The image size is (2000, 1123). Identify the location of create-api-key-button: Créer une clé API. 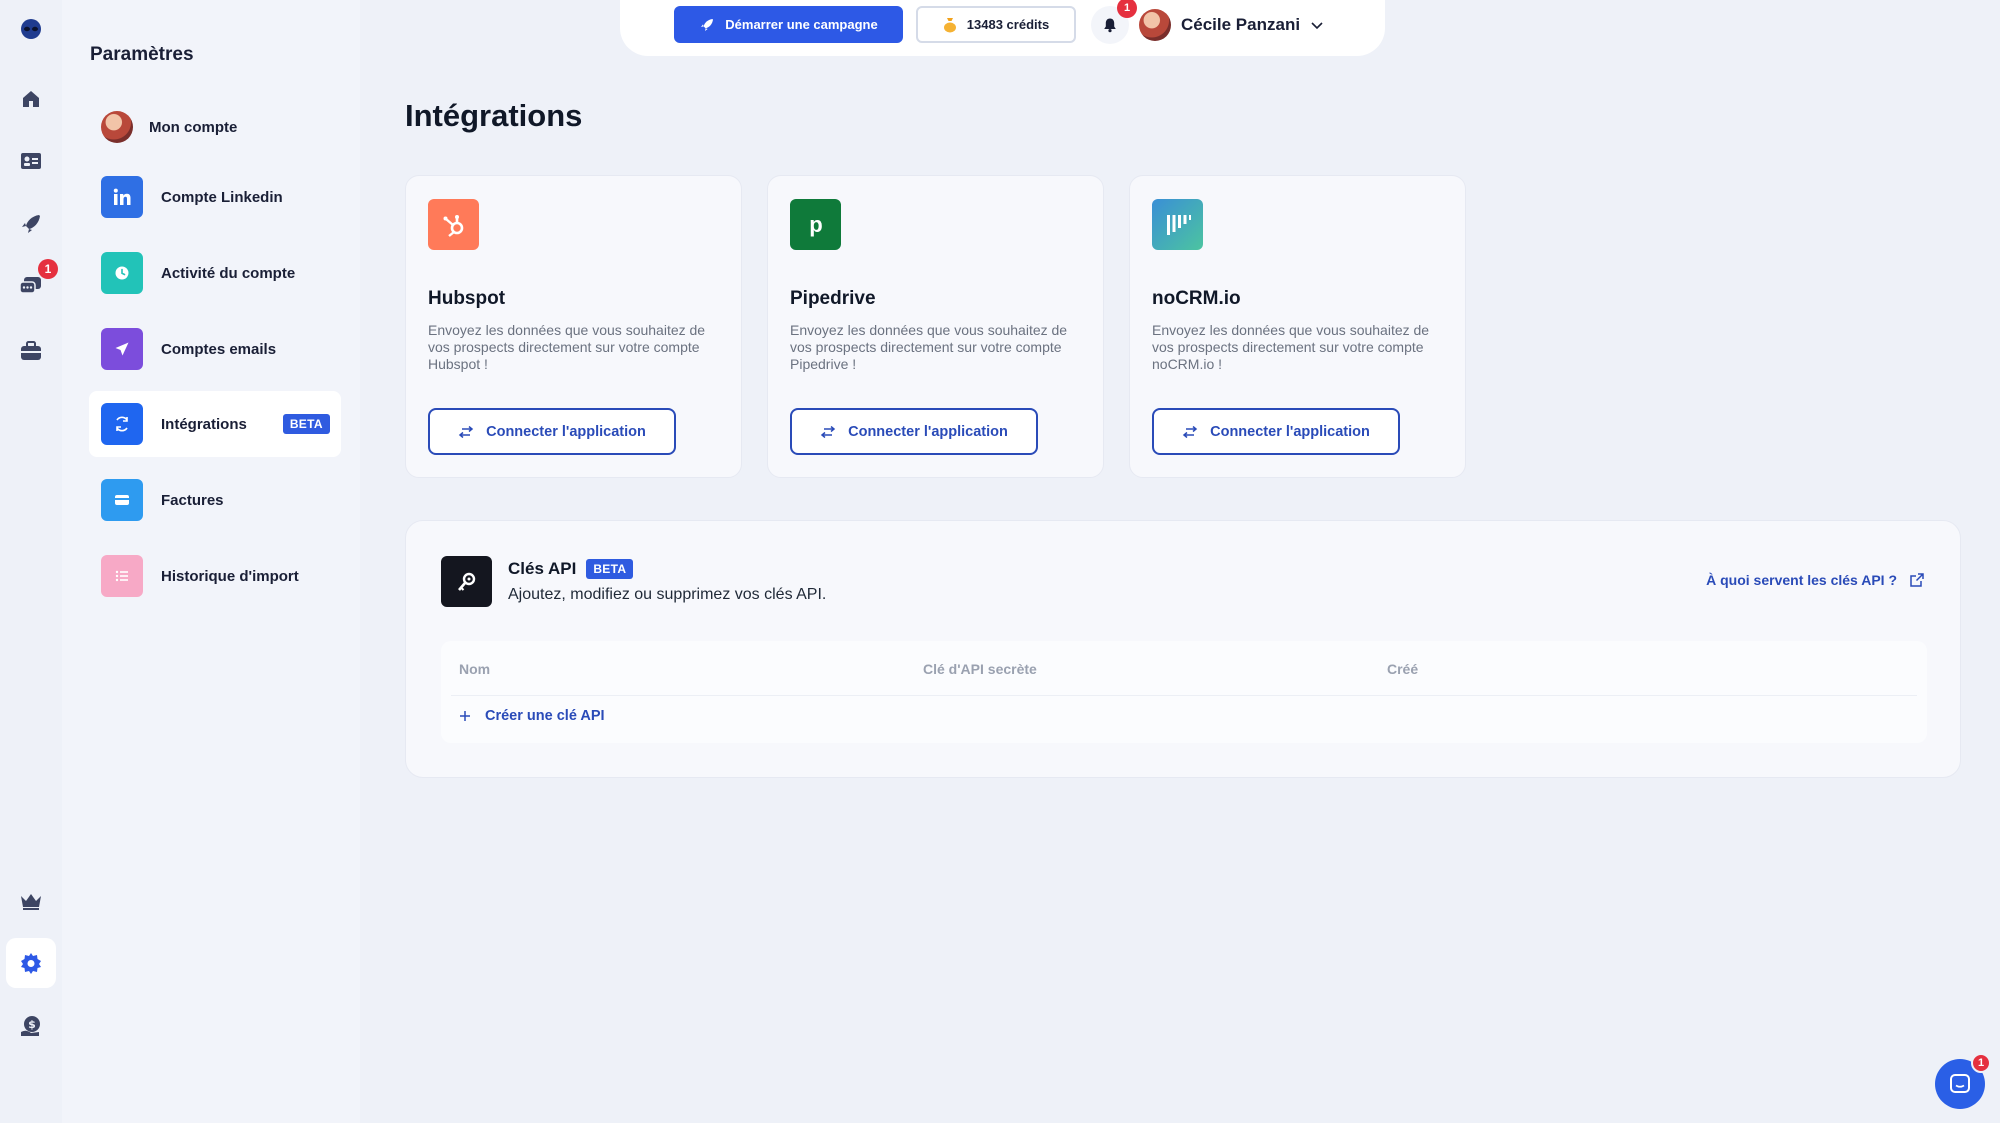
(532, 716).